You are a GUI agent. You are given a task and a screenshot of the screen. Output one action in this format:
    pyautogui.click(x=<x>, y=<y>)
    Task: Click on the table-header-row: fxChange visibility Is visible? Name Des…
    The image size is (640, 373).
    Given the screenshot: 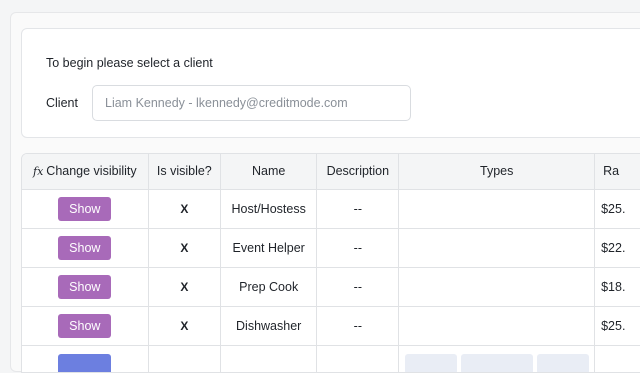 What is the action you would take?
    pyautogui.click(x=331, y=171)
    